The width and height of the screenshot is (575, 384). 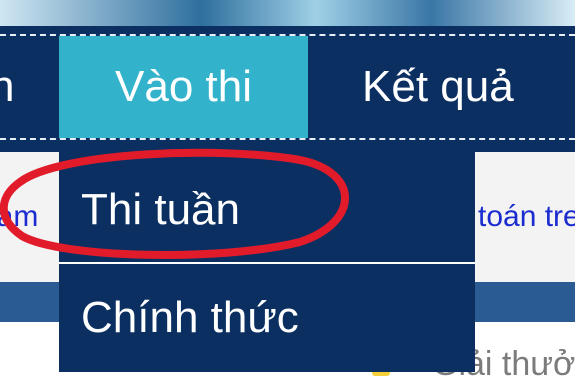 I want to click on background-link-right: toán tre, so click(x=526, y=217).